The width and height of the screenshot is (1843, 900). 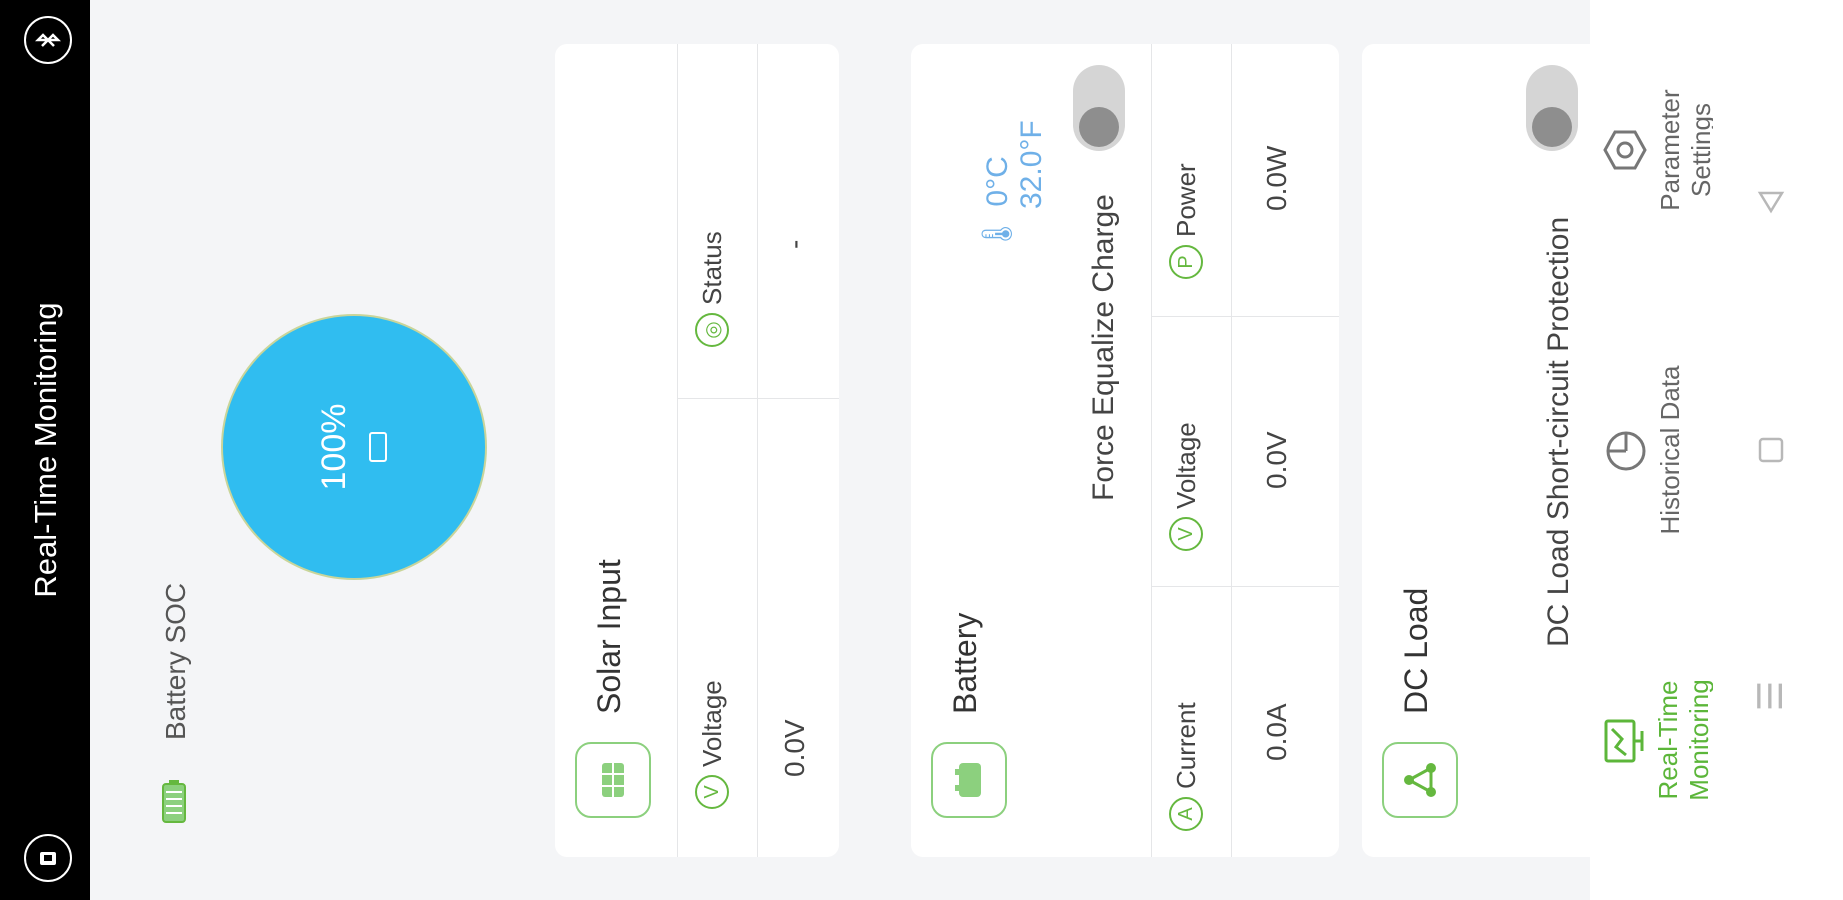 What do you see at coordinates (1186, 766) in the screenshot?
I see `battery-current-label: A Current` at bounding box center [1186, 766].